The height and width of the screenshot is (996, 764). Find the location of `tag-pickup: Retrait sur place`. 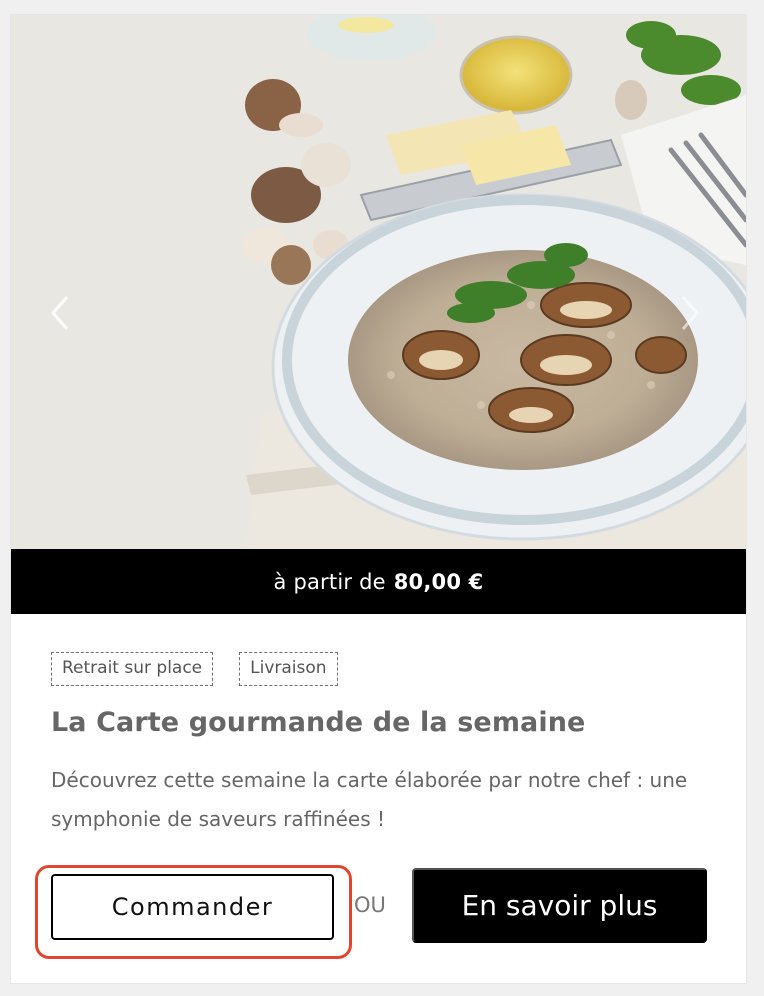

tag-pickup: Retrait sur place is located at coordinates (132, 669).